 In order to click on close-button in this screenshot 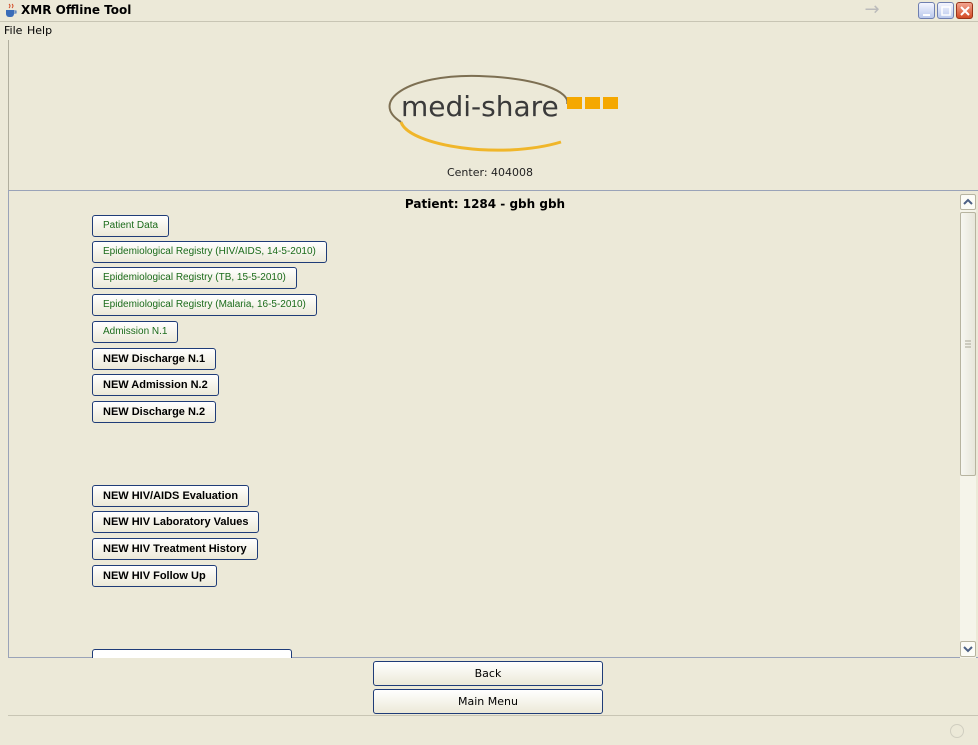, I will do `click(964, 10)`.